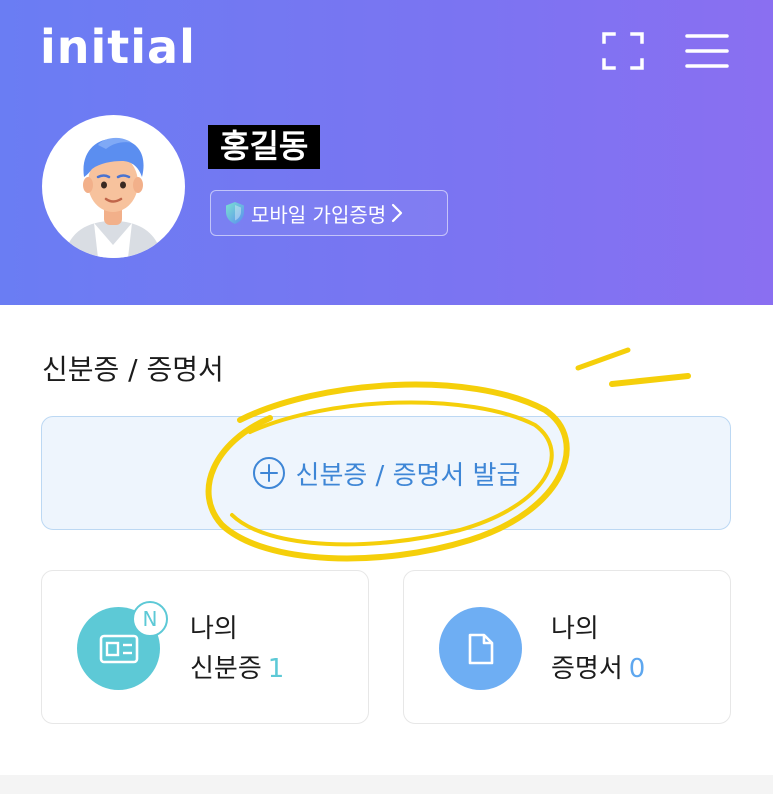 The image size is (773, 794). I want to click on my-cert-card: 나의 증명서 0, so click(567, 647).